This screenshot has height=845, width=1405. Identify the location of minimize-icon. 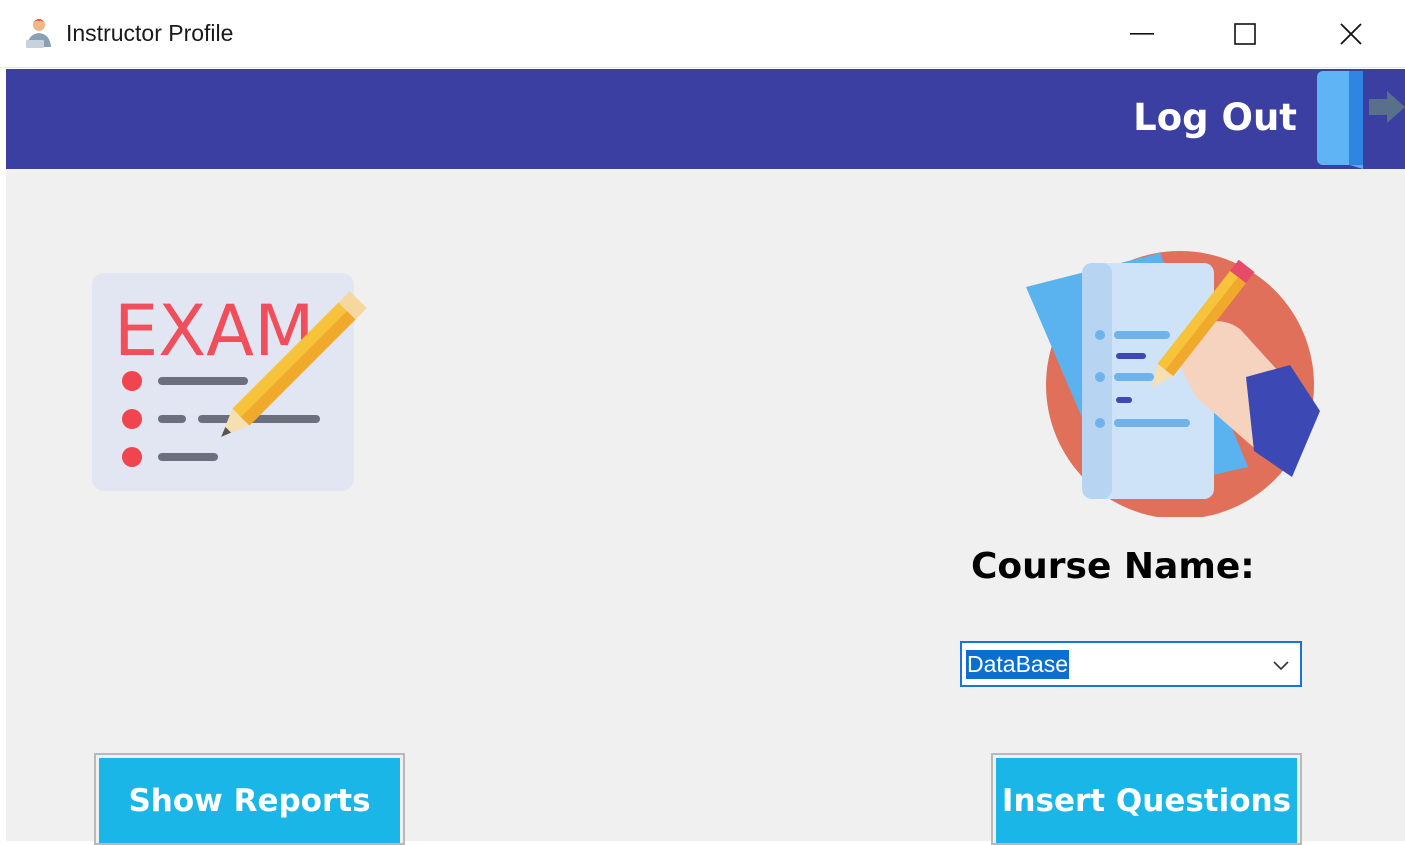
(1142, 34).